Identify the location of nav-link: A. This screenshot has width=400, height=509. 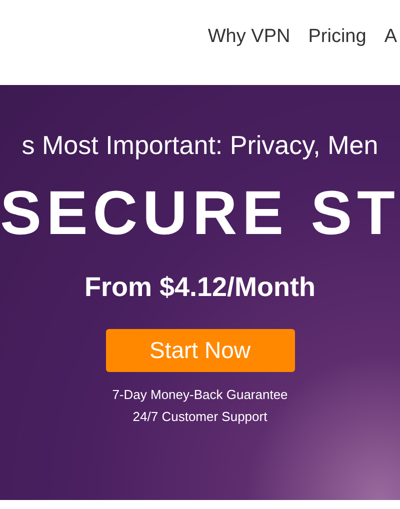
(390, 37).